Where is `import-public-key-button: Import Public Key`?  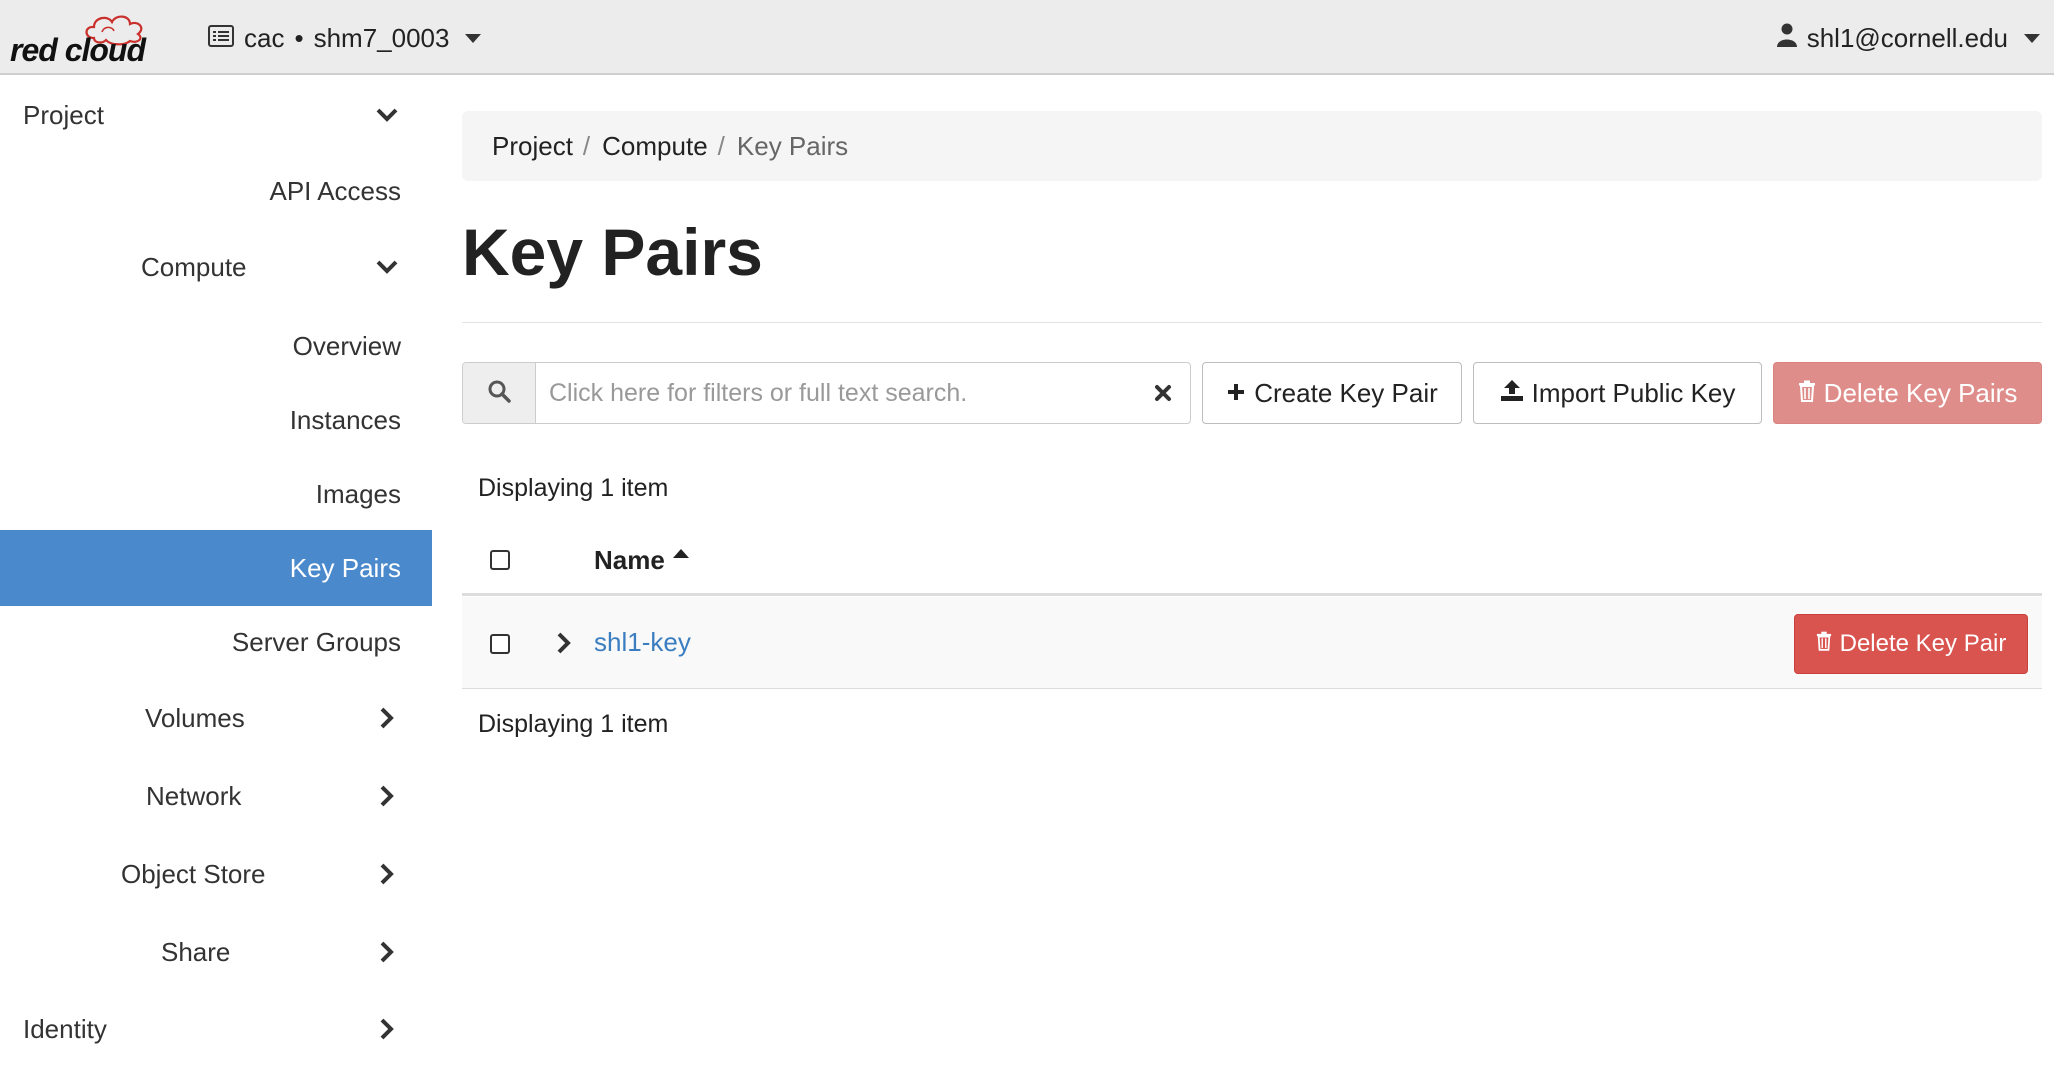
import-public-key-button: Import Public Key is located at coordinates (1617, 393).